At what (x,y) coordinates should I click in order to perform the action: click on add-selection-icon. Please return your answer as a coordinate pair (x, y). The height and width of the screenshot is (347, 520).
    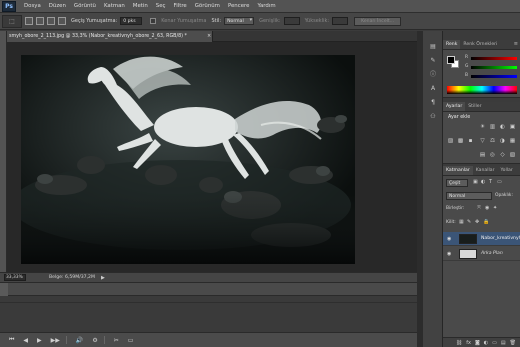
    Looking at the image, I should click on (40, 21).